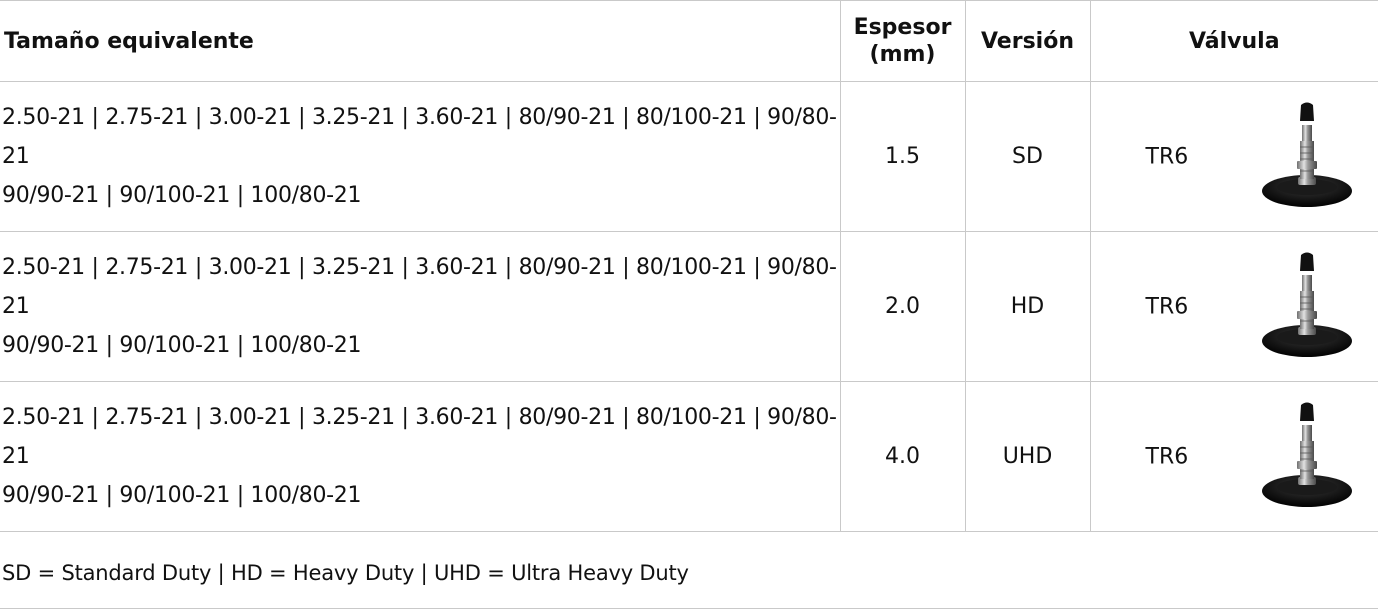 This screenshot has height=611, width=1378. Describe the element at coordinates (902, 27) in the screenshot. I see `header-thickness-line1: Espesor` at that location.